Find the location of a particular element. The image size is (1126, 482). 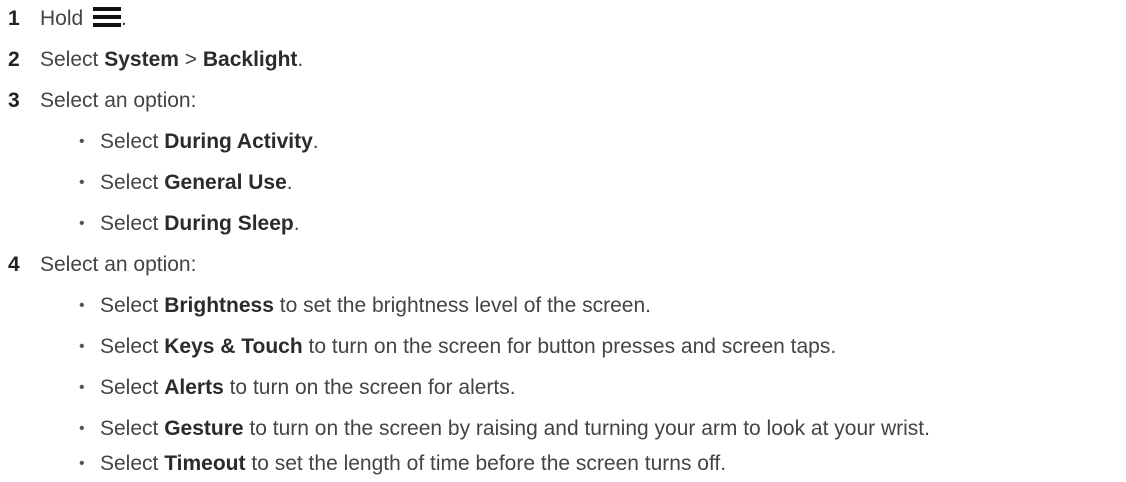

option-suffix: to turn on the screen for alerts. is located at coordinates (372, 387).